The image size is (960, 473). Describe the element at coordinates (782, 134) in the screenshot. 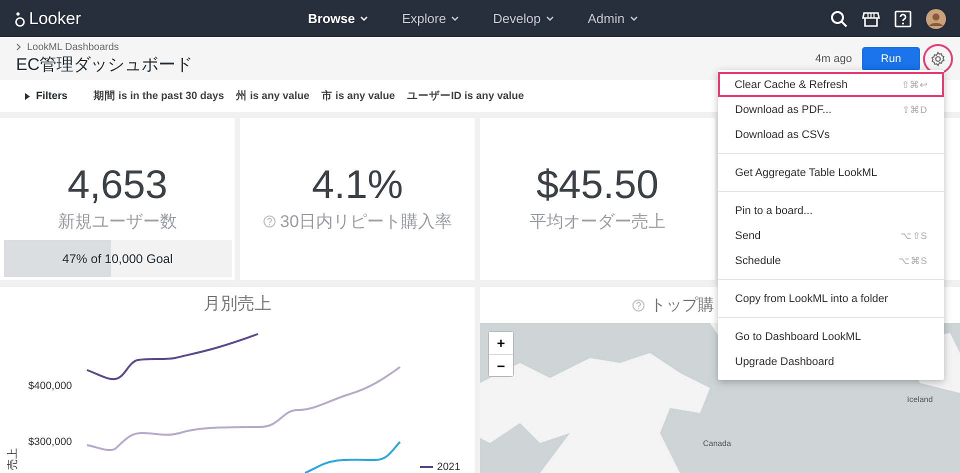

I see `menu-item-label: Download as CSVs` at that location.